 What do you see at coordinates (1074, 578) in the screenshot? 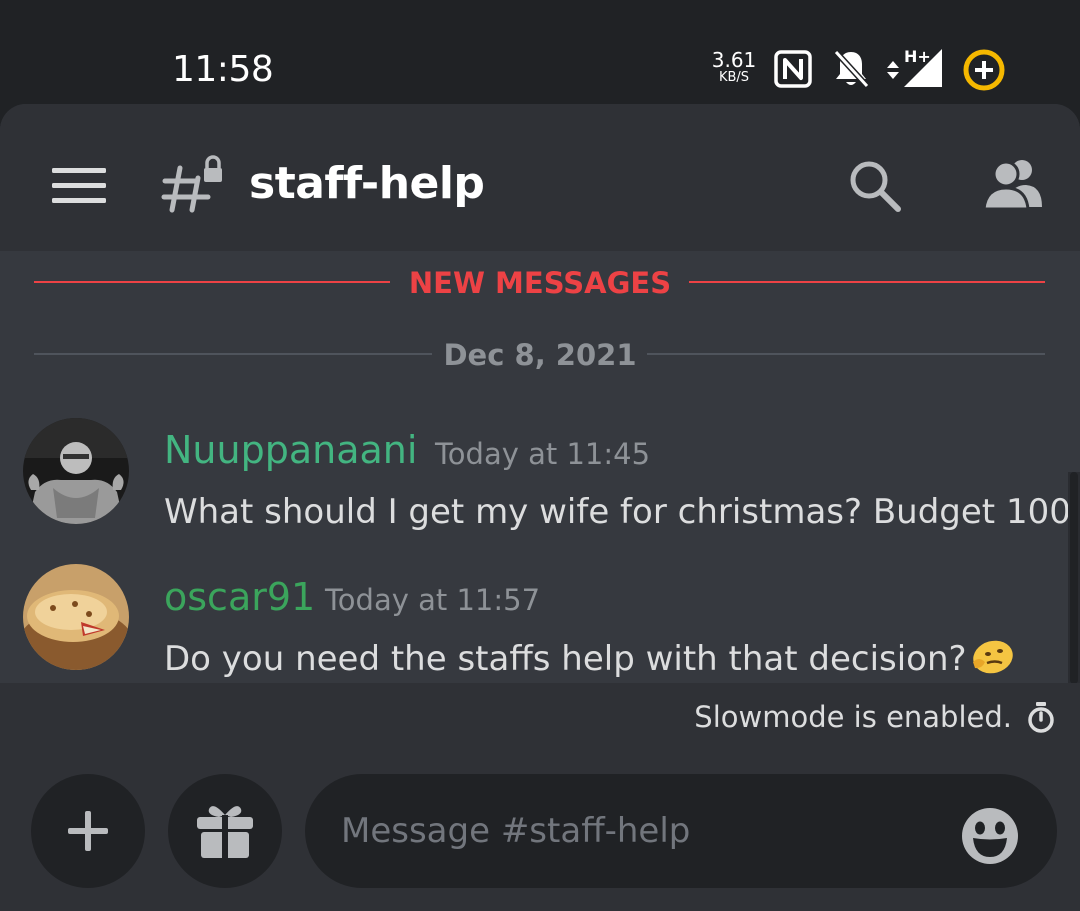
I see `scrollbar-thumb` at bounding box center [1074, 578].